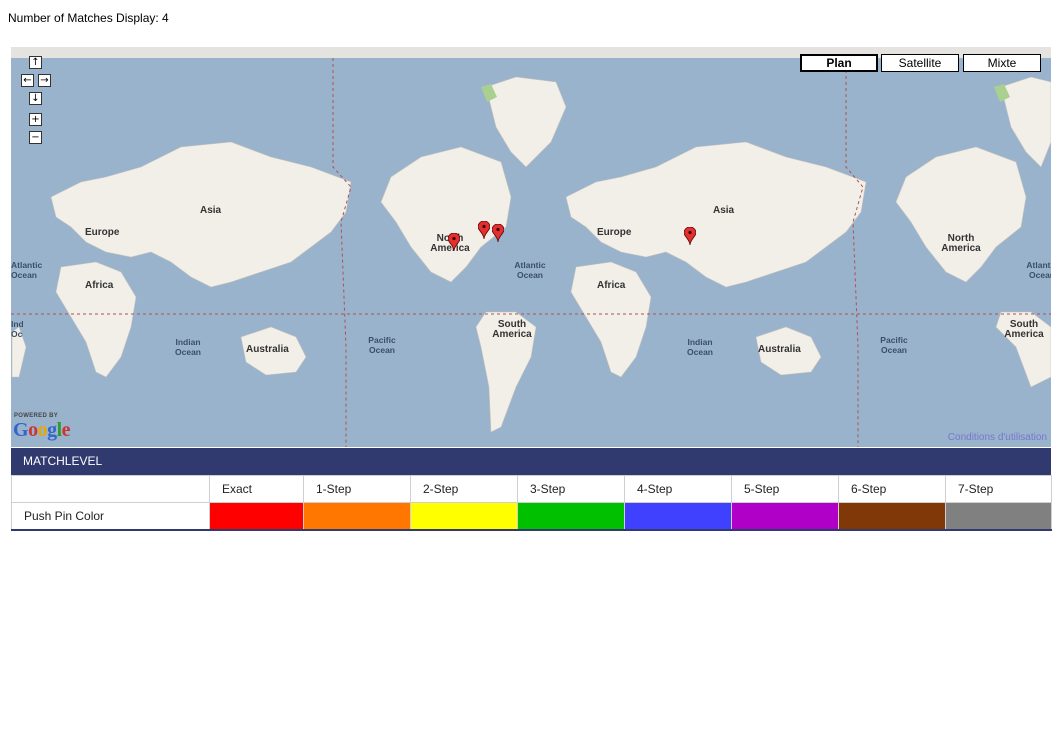 Image resolution: width=1058 pixels, height=756 pixels. What do you see at coordinates (17, 329) in the screenshot?
I see `label-indian-ocean-fragment: Indian Ocean` at bounding box center [17, 329].